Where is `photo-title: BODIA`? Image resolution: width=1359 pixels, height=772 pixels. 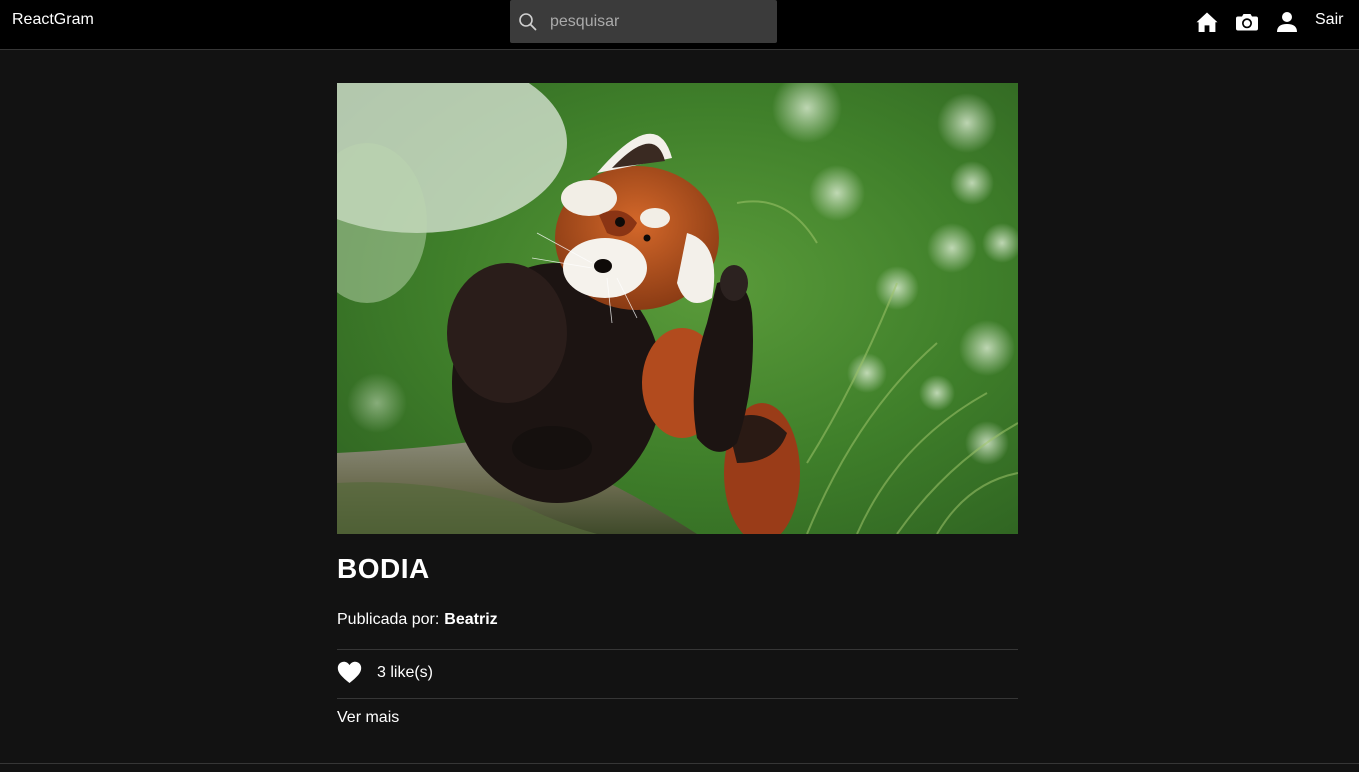
photo-title: BODIA is located at coordinates (383, 568).